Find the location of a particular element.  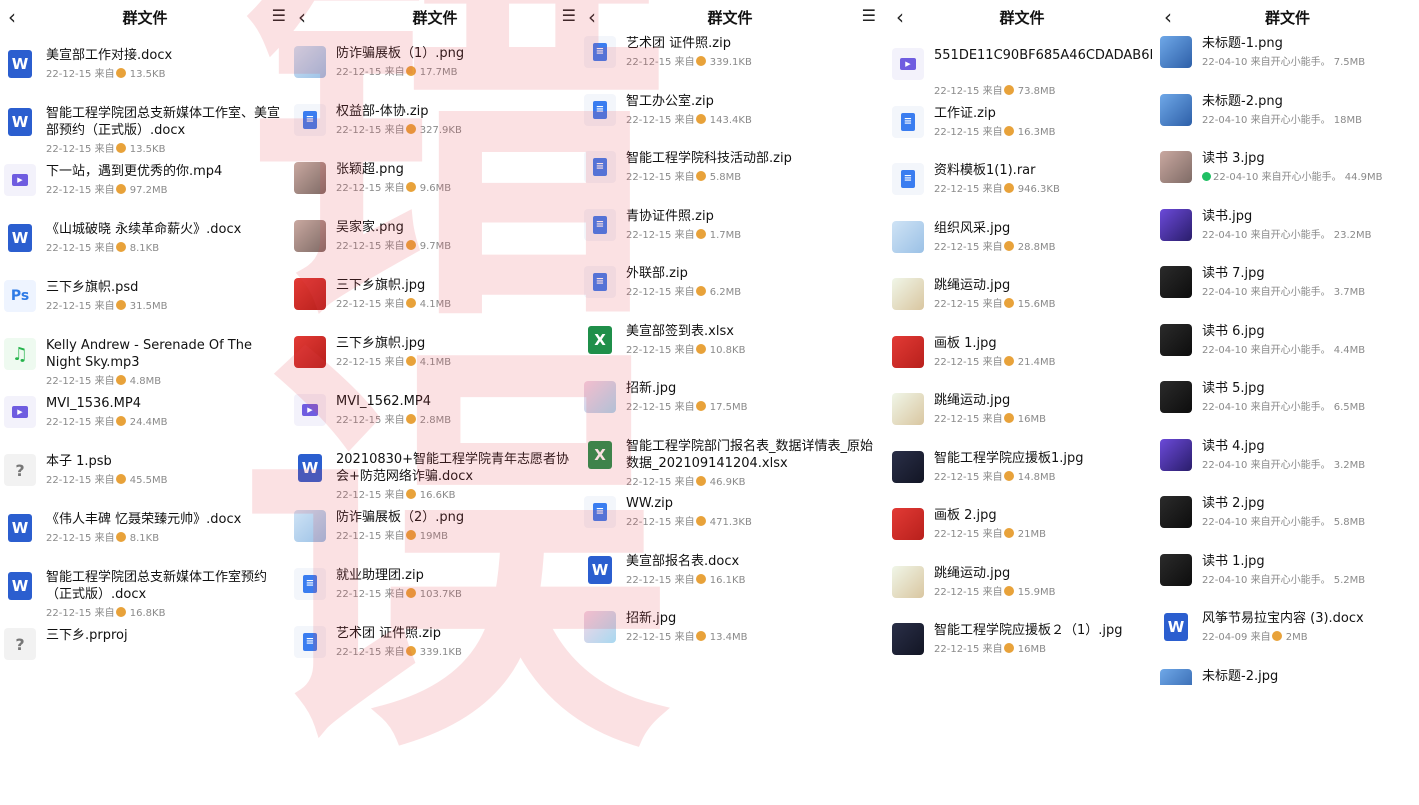

file-list-item: ? 三下乡.prproj is located at coordinates (145, 648).